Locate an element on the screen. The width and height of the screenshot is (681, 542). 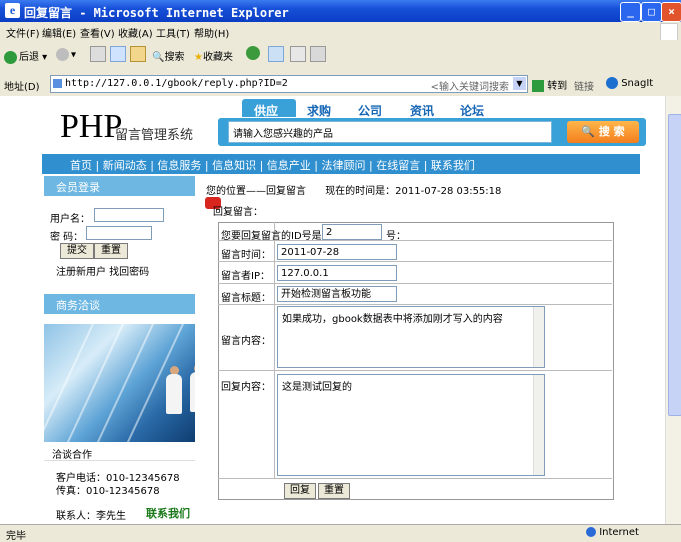
address-search-hint: <输入关键词搜索 is located at coordinates (469, 87).